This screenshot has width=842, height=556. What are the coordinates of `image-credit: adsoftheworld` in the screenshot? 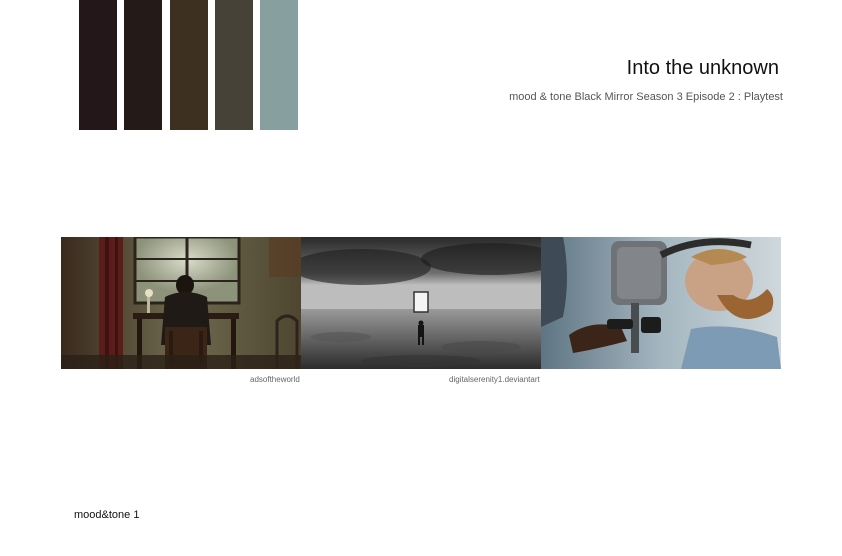 It's located at (275, 379).